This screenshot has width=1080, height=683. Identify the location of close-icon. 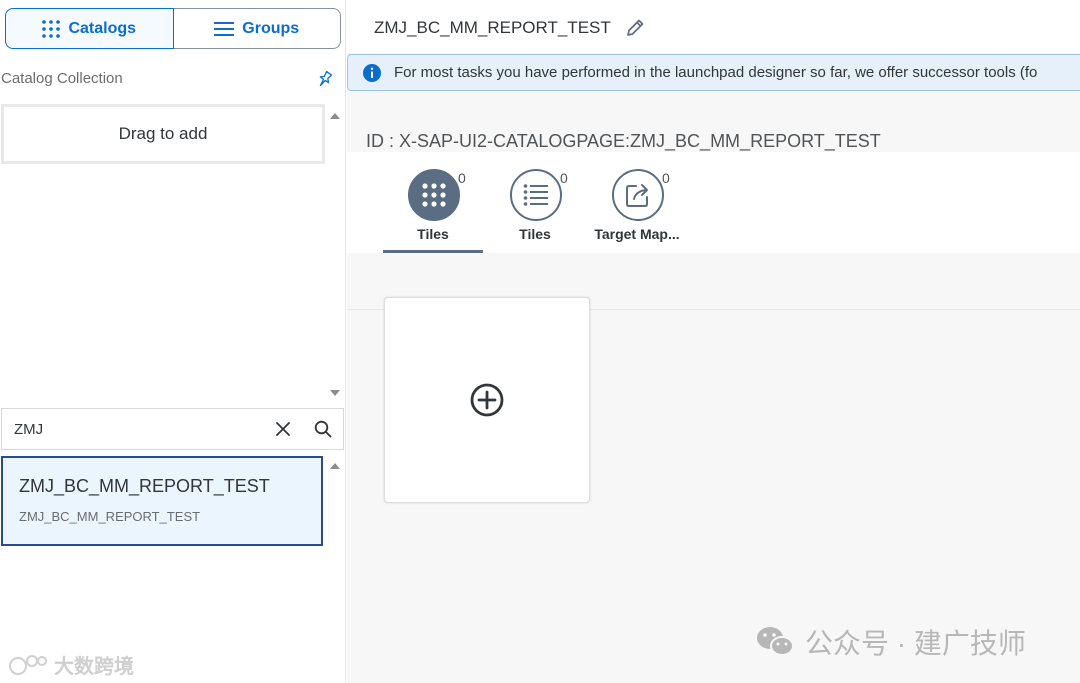
(283, 429).